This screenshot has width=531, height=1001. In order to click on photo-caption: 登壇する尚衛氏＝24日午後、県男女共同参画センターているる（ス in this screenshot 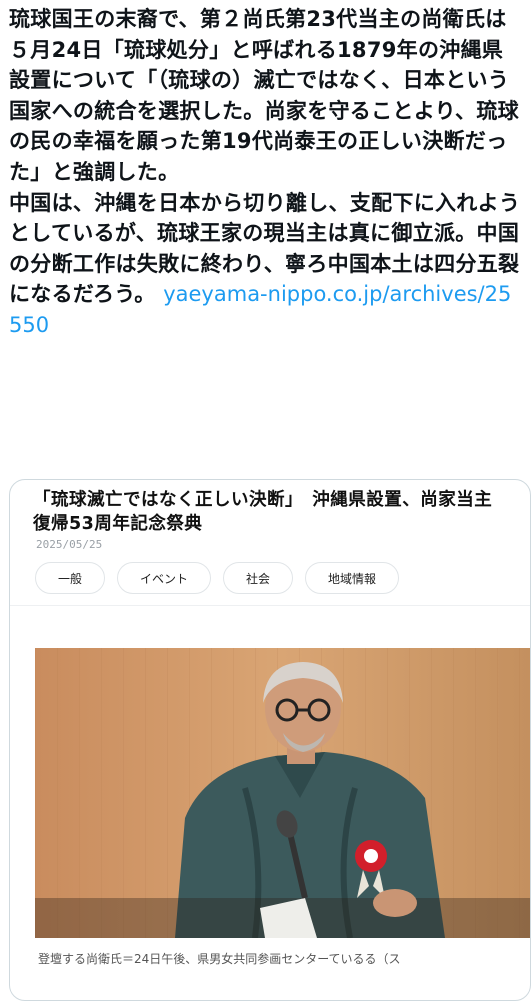, I will do `click(219, 959)`.